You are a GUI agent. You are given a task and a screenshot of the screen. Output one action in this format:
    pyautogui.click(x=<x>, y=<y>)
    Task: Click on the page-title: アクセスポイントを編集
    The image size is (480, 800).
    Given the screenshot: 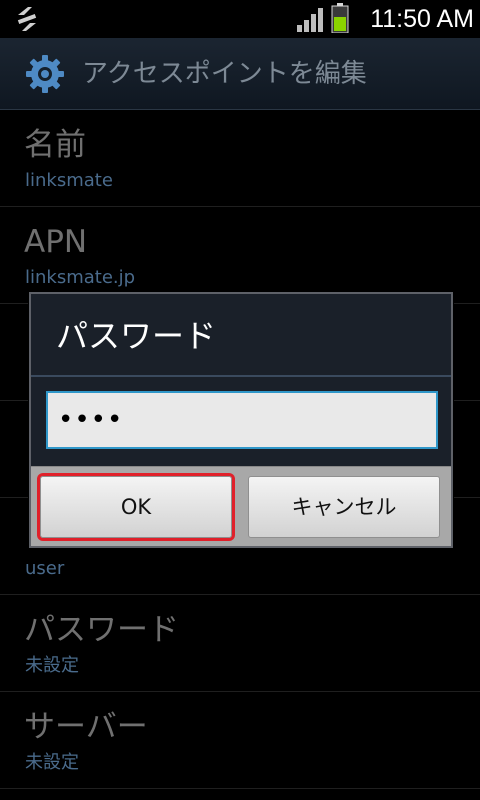 What is the action you would take?
    pyautogui.click(x=224, y=74)
    